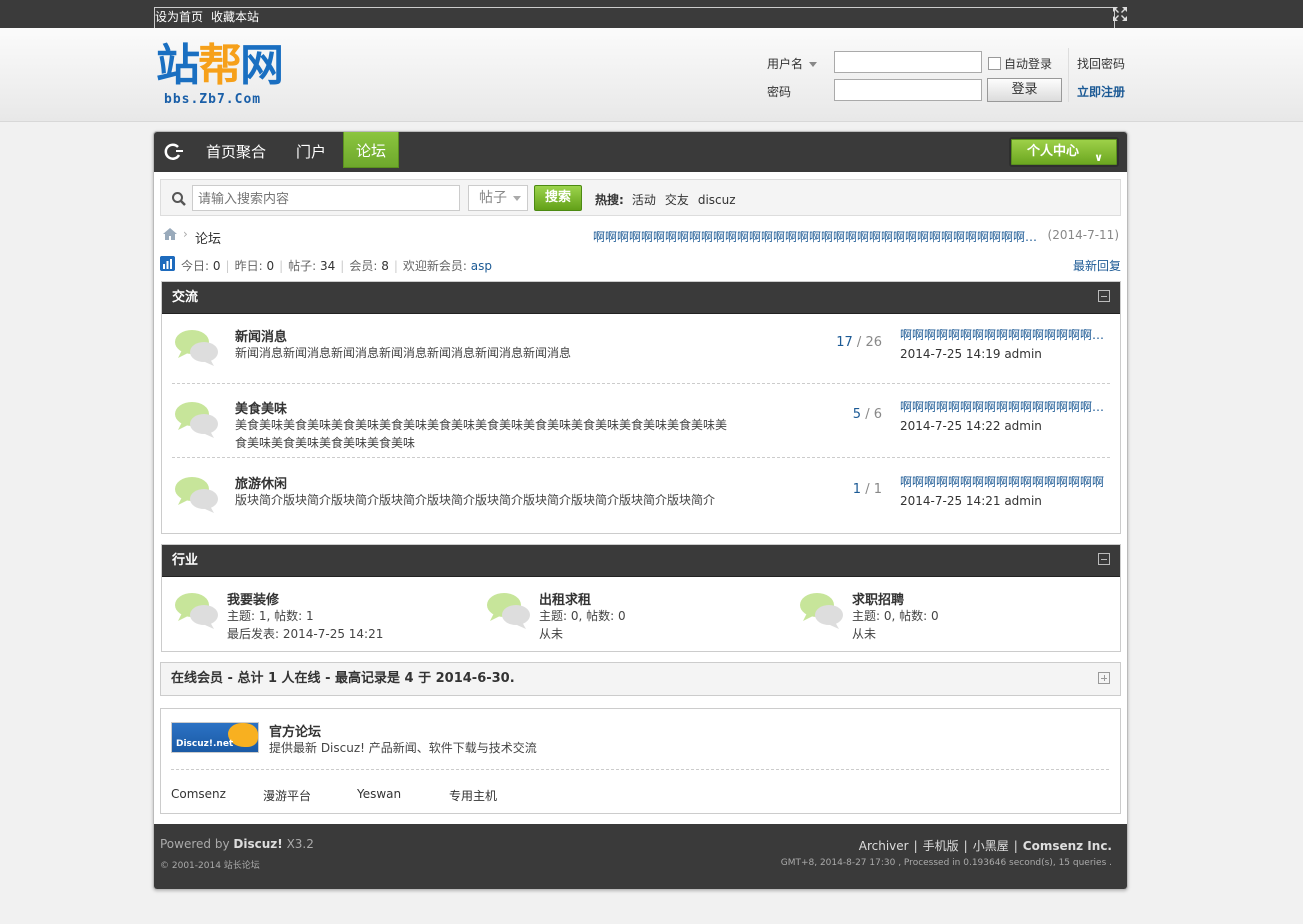 This screenshot has width=1303, height=924. What do you see at coordinates (991, 846) in the screenshot?
I see `footer-link-blackroom: 小黑屋` at bounding box center [991, 846].